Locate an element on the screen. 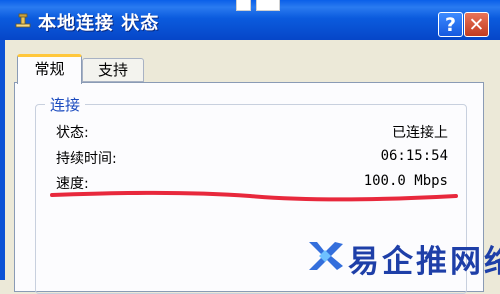 The height and width of the screenshot is (294, 500). watermark-logo-icon is located at coordinates (326, 256).